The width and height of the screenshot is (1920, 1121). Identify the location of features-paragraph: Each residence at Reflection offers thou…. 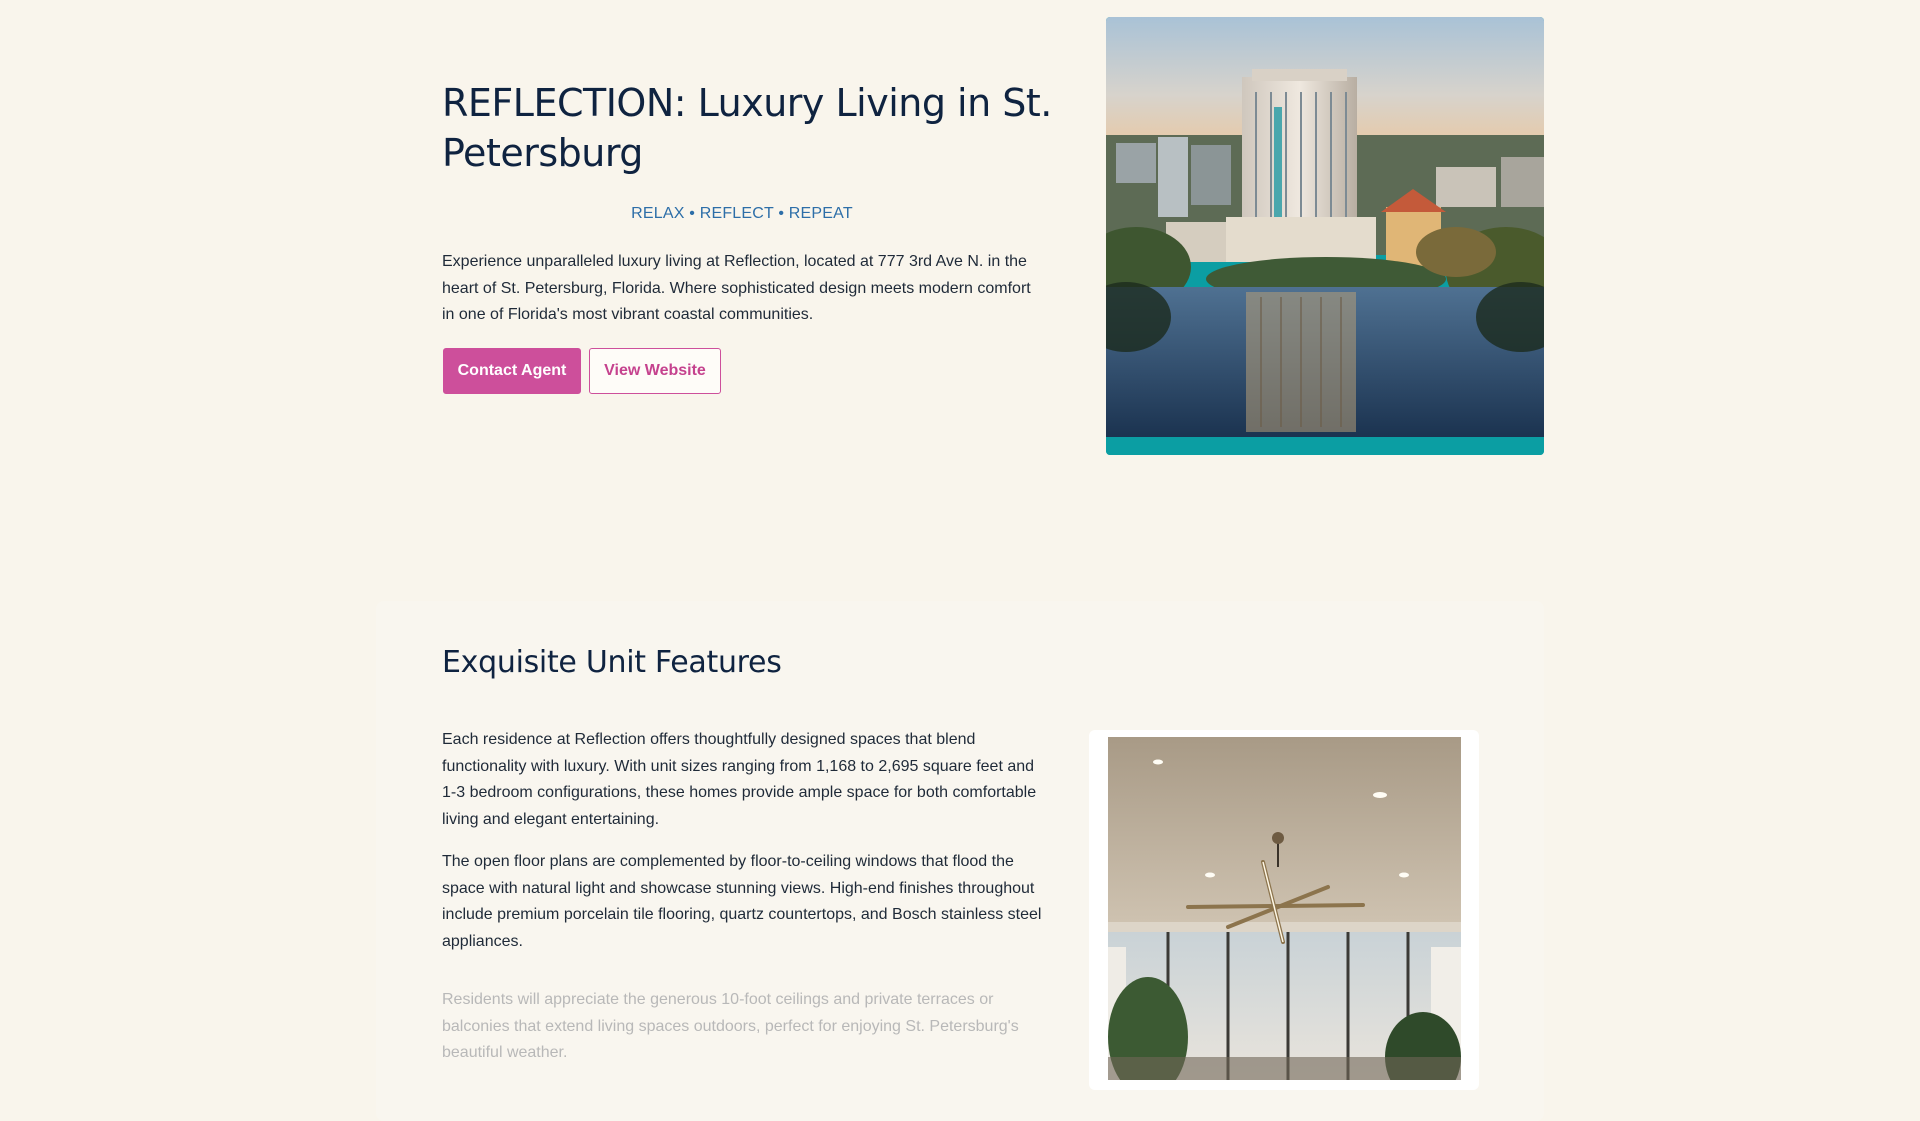
(739, 779).